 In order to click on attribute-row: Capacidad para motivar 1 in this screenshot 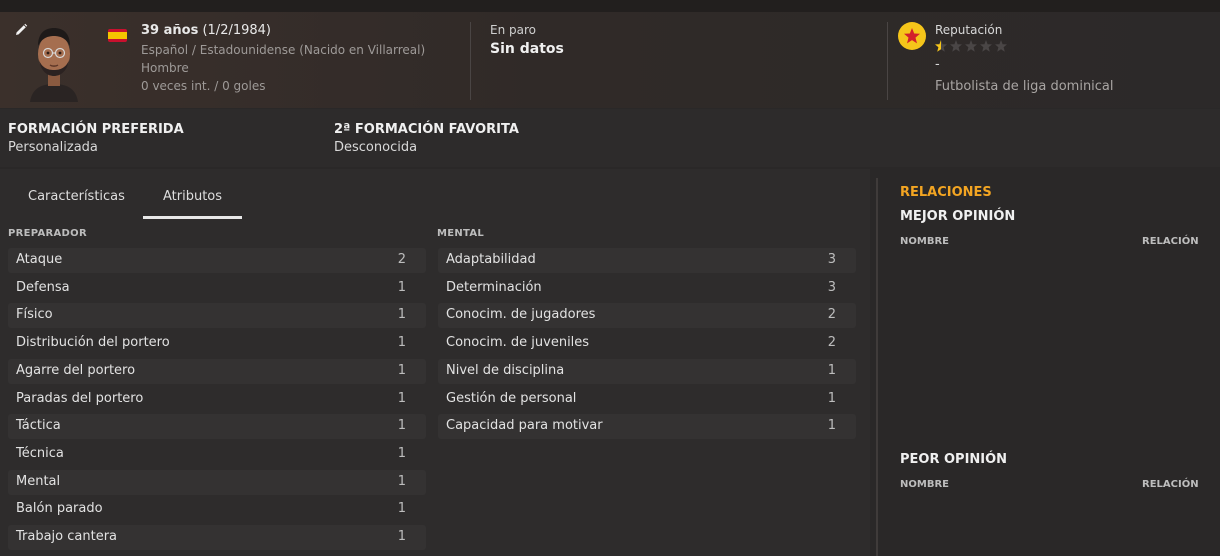, I will do `click(647, 427)`.